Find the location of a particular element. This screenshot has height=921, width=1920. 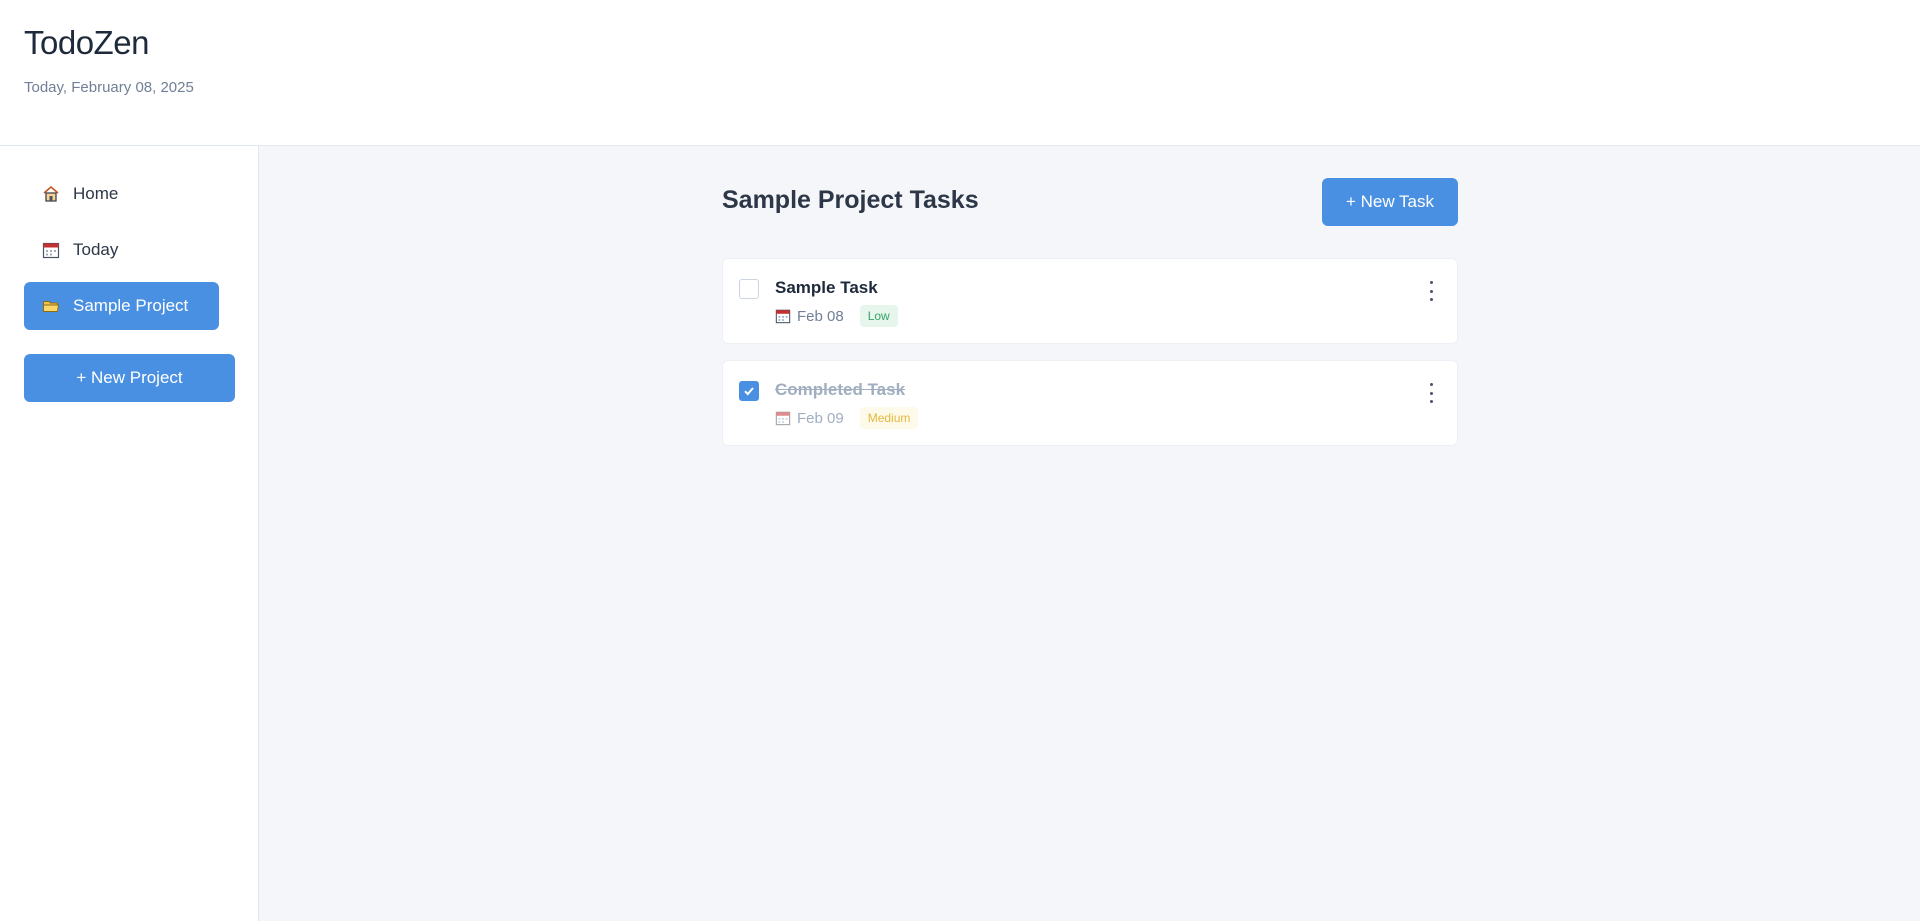

task-due-date: Feb 09 is located at coordinates (820, 418).